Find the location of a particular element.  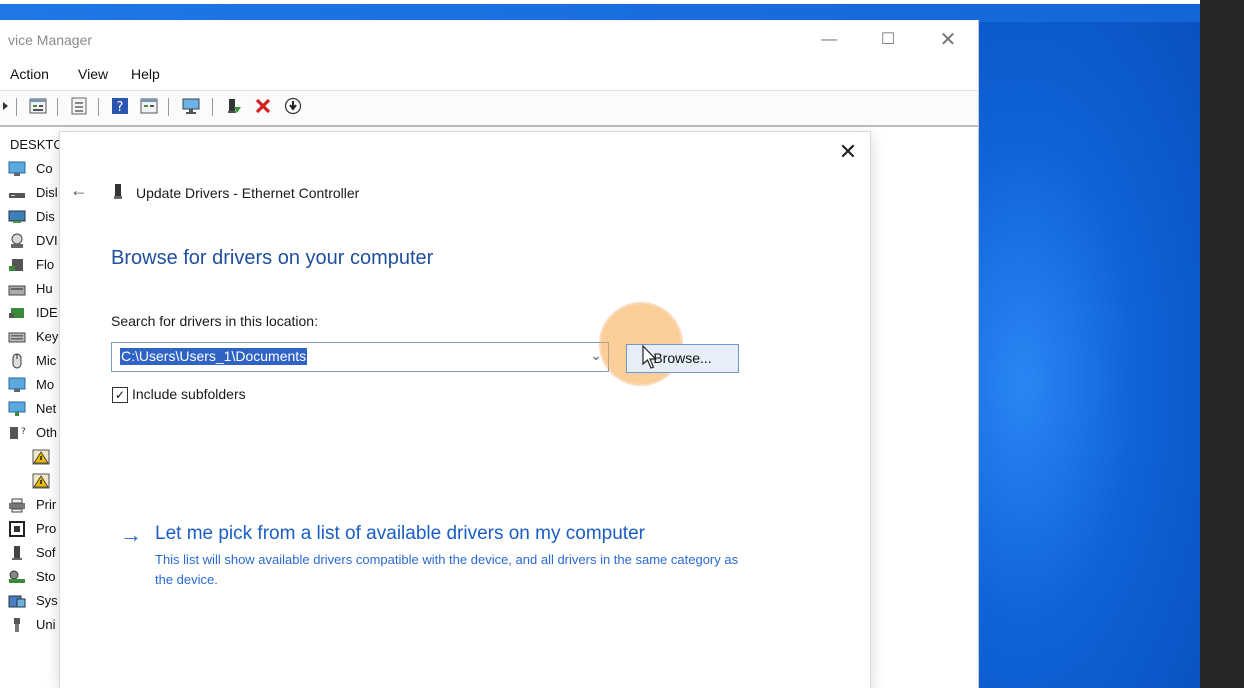

properties-icon is located at coordinates (38, 106).